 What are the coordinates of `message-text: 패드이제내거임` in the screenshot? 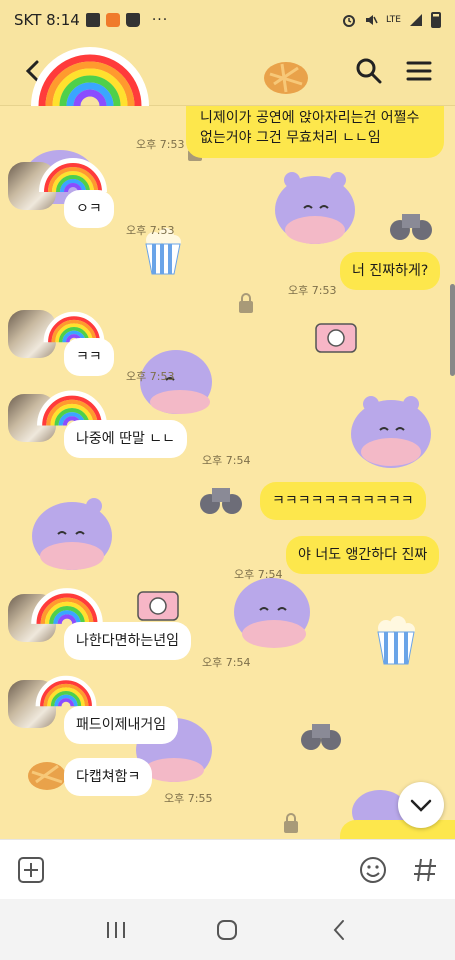 It's located at (121, 725).